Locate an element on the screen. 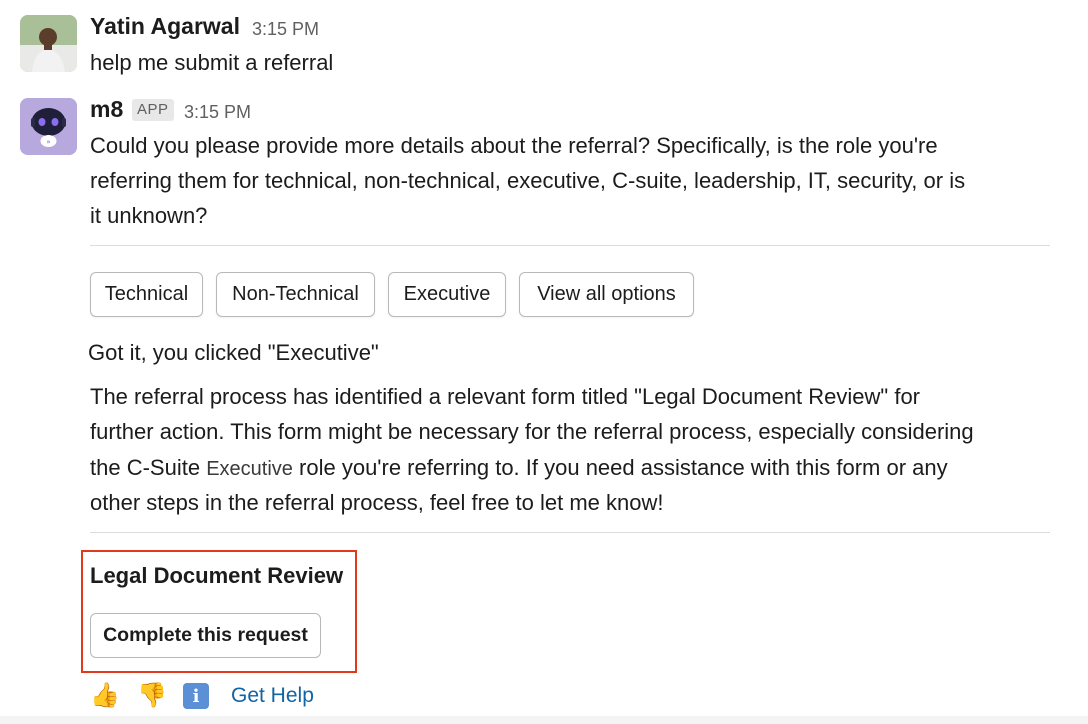  view-all-options-button: View all options is located at coordinates (606, 294).